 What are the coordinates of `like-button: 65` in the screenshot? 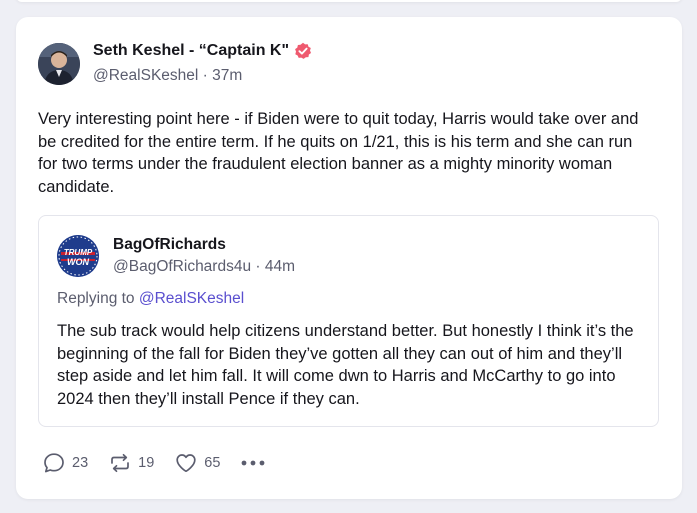 It's located at (197, 463).